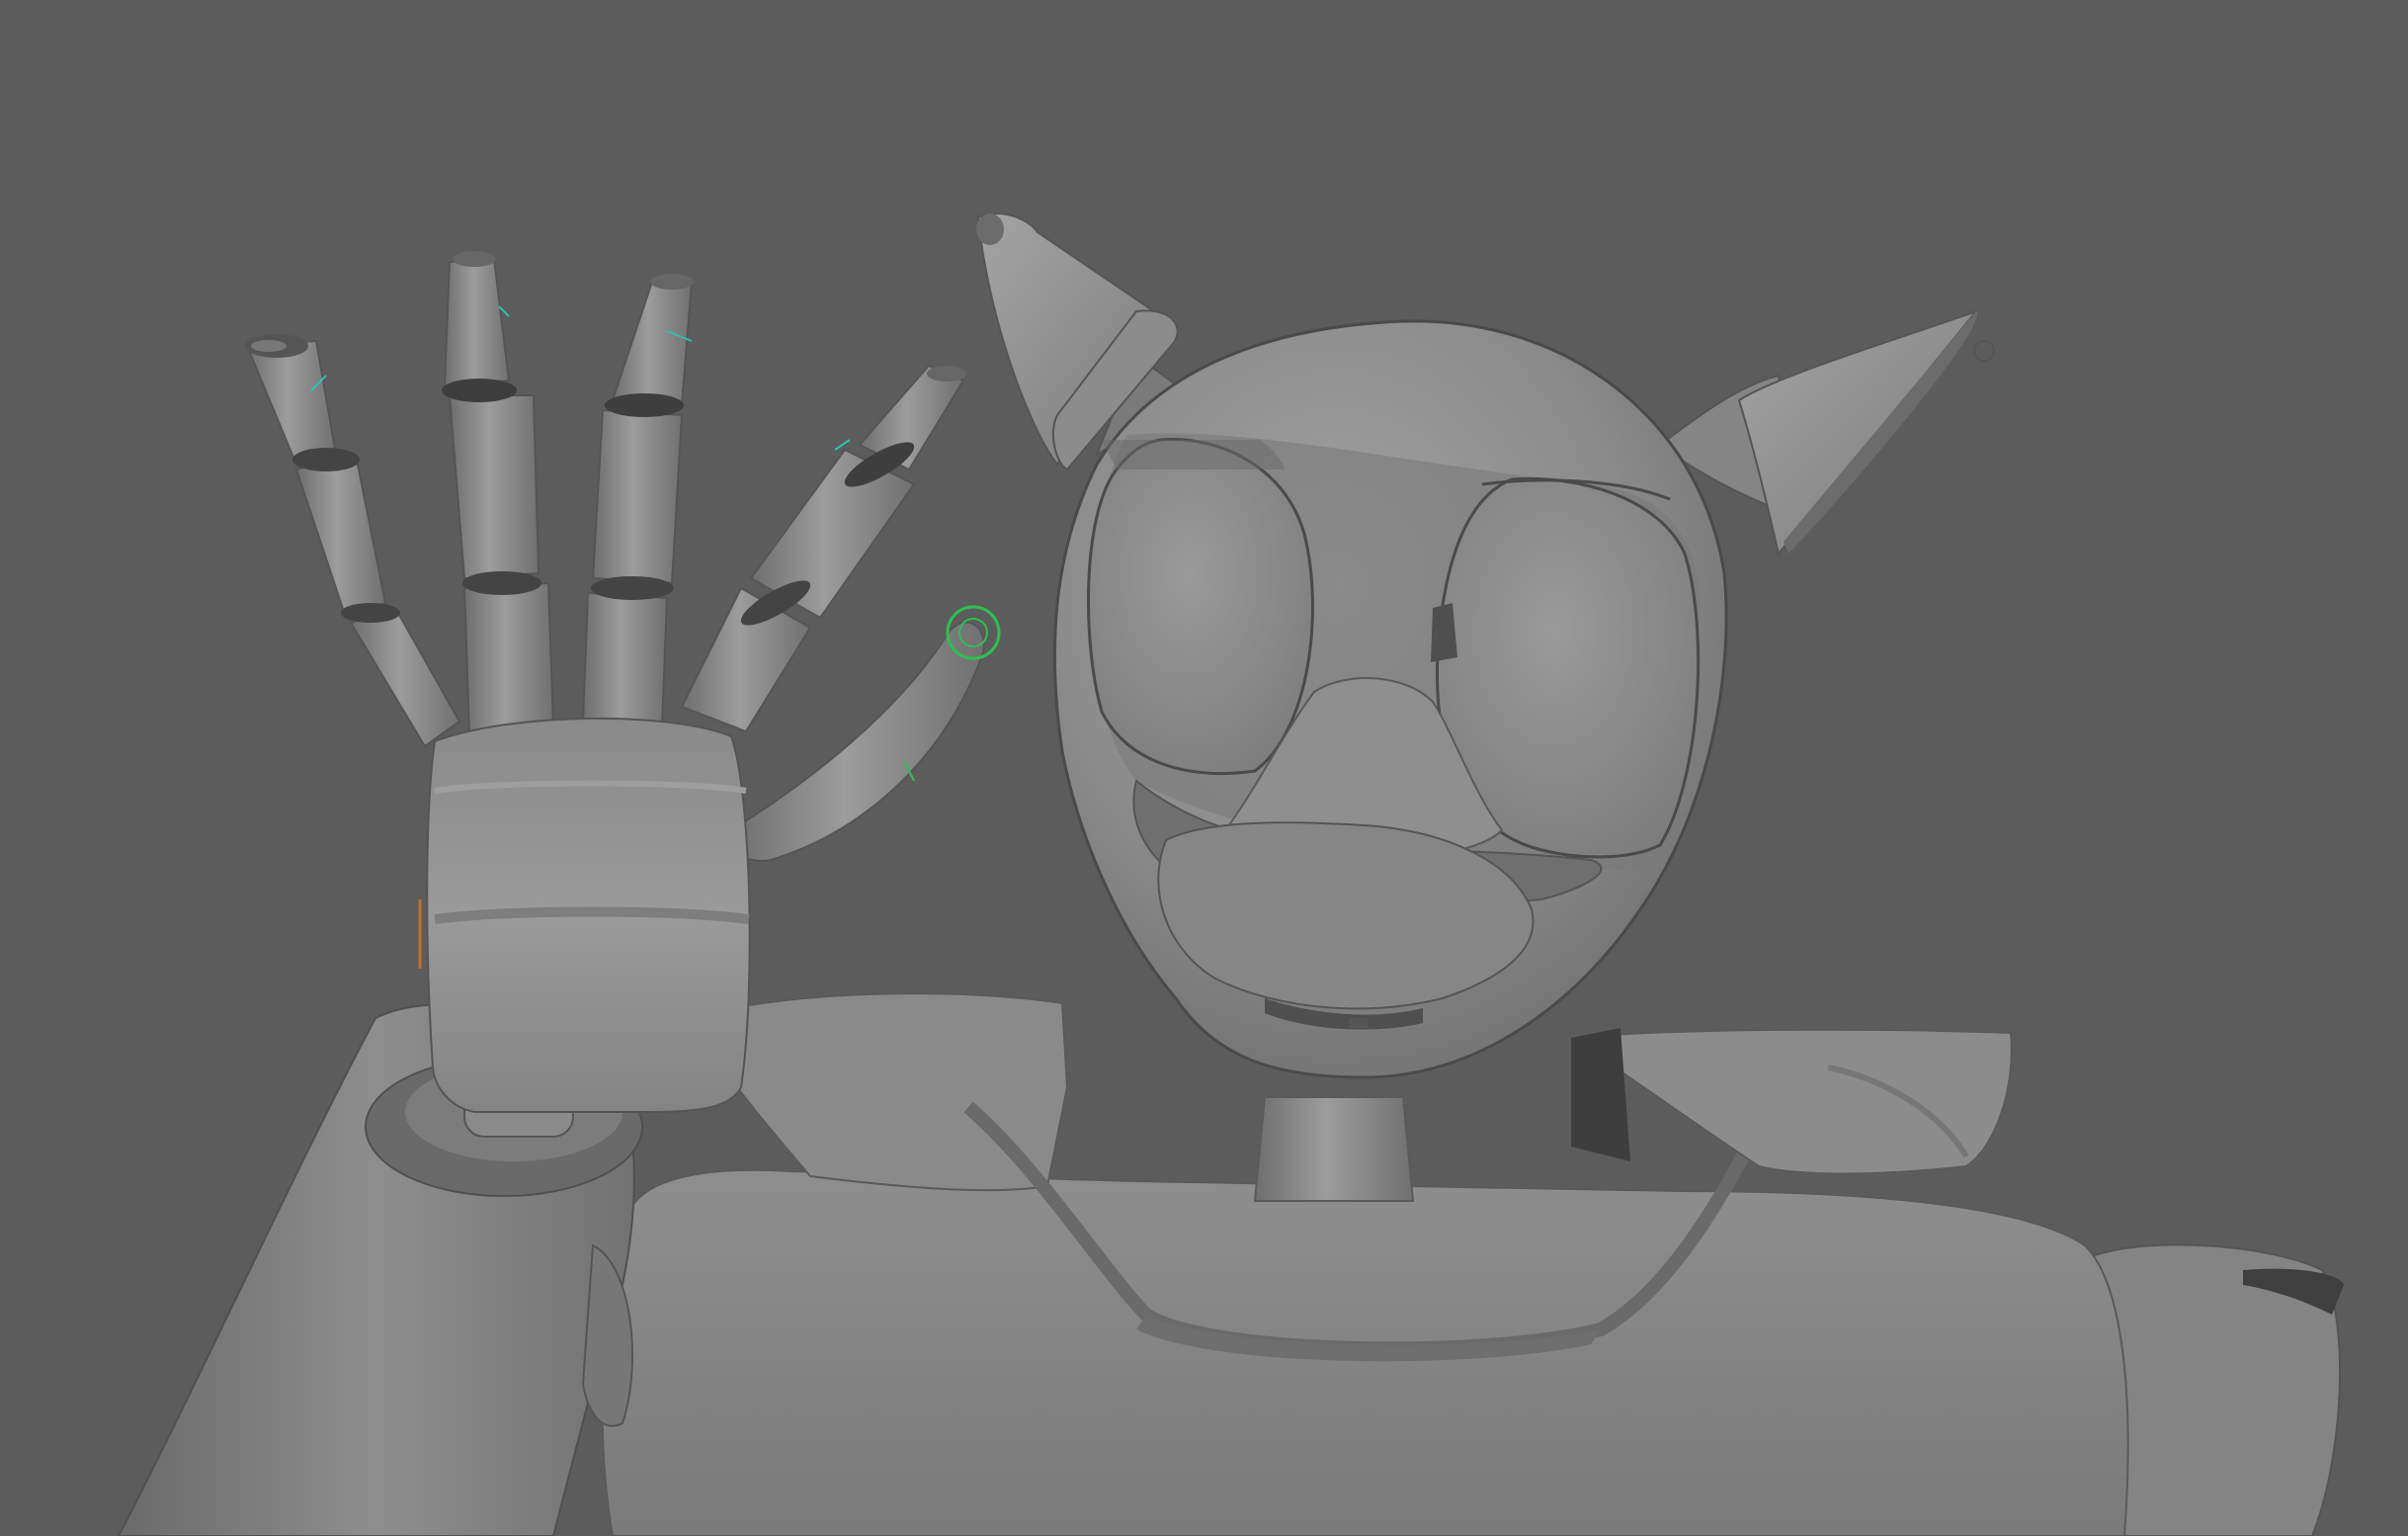 This screenshot has width=2408, height=1536. I want to click on finger-index, so click(353, 541).